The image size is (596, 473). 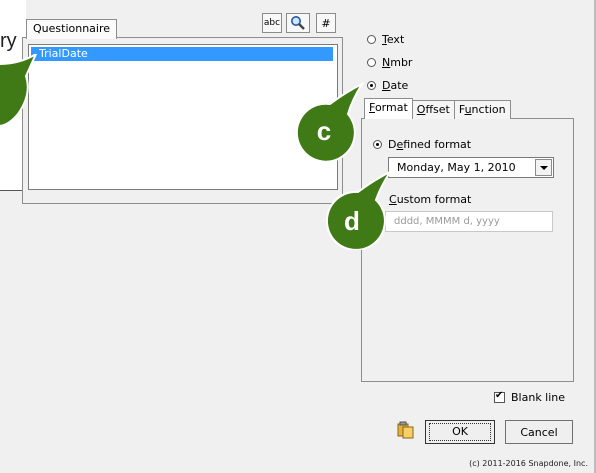 I want to click on format-tabs: Format Offset Function, so click(x=437, y=108).